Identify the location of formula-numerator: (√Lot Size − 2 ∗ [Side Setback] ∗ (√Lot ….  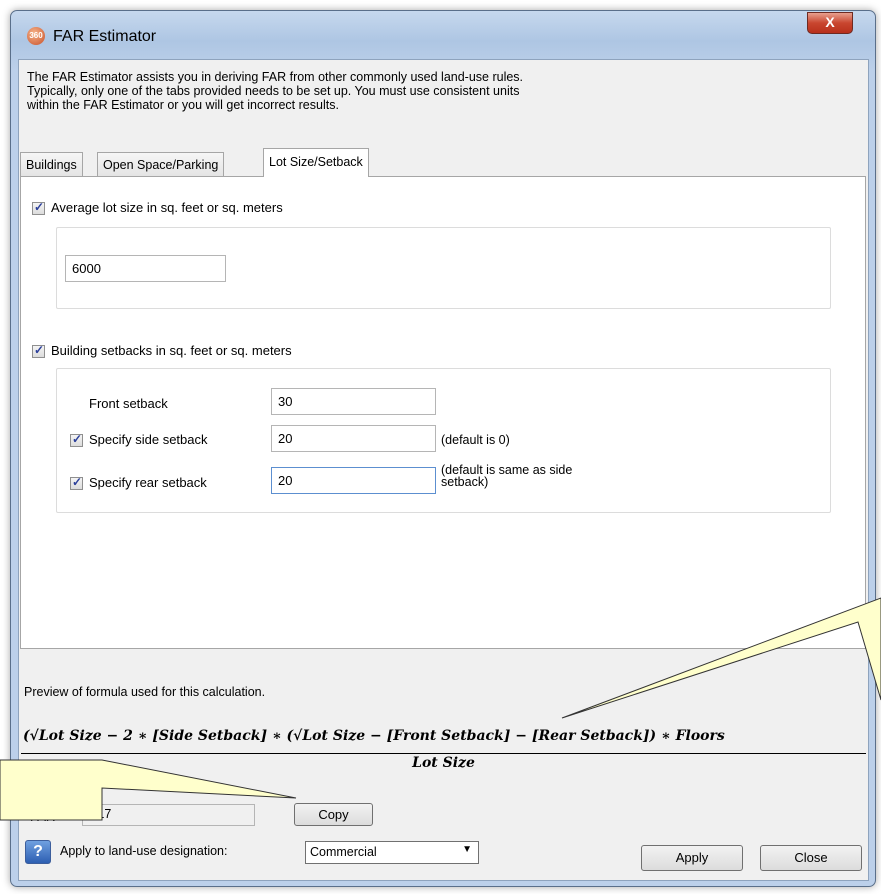
(374, 736).